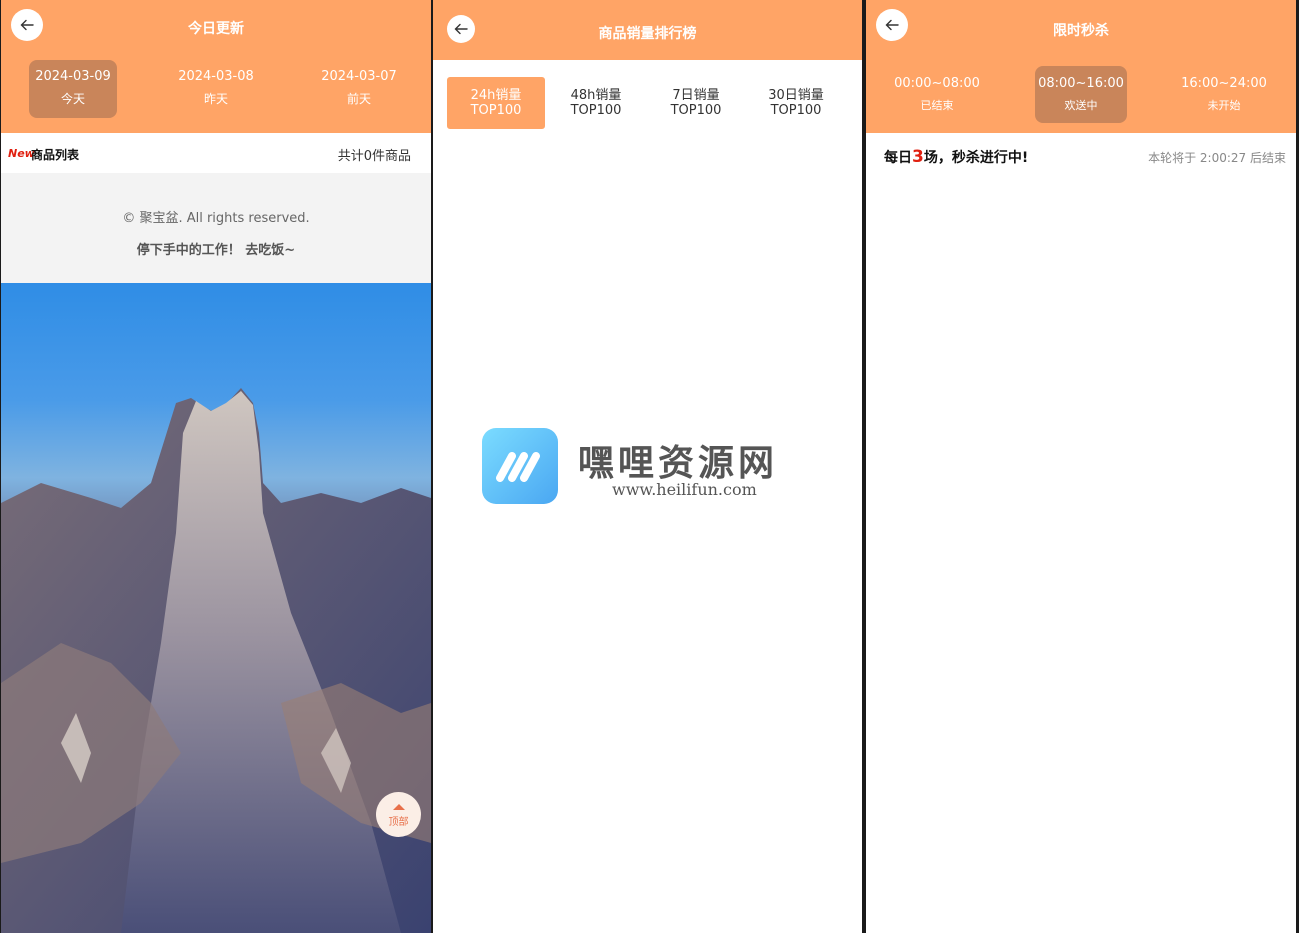 Image resolution: width=1299 pixels, height=933 pixels. I want to click on rank-tab-7d: 7日销量 TOP100, so click(696, 103).